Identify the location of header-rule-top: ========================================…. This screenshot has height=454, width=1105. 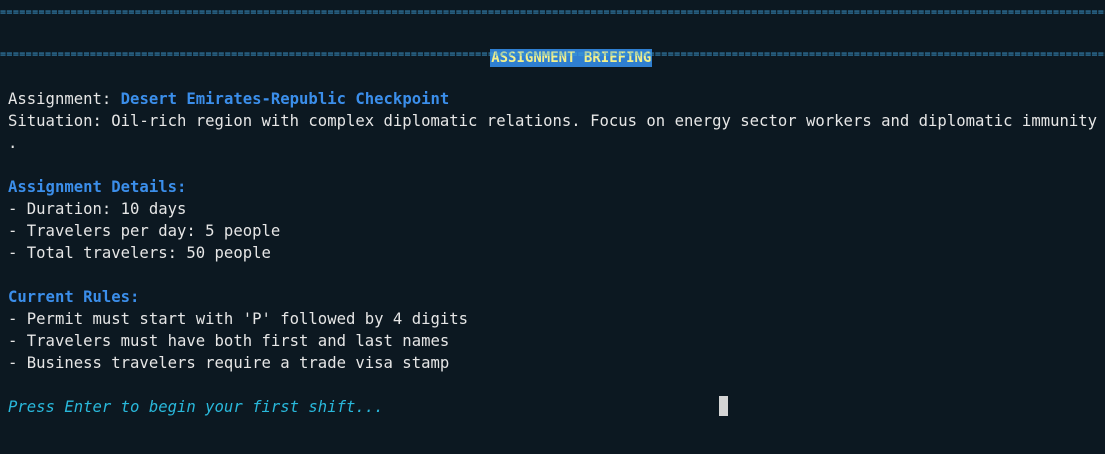
(552, 12).